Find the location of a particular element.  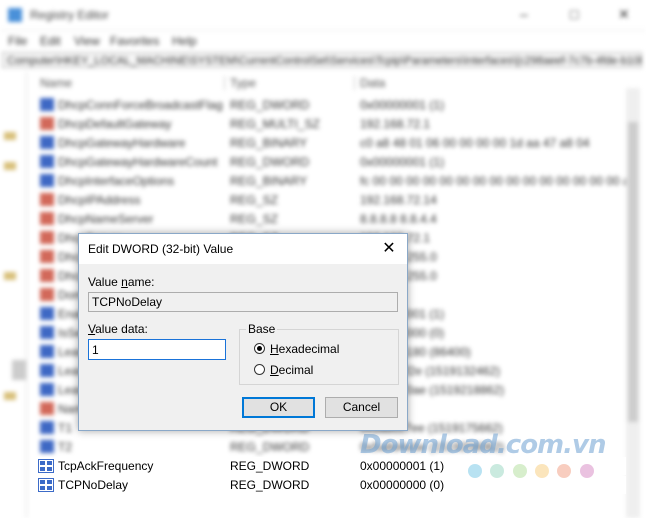

decimal-radio: Decimal is located at coordinates (329, 371).